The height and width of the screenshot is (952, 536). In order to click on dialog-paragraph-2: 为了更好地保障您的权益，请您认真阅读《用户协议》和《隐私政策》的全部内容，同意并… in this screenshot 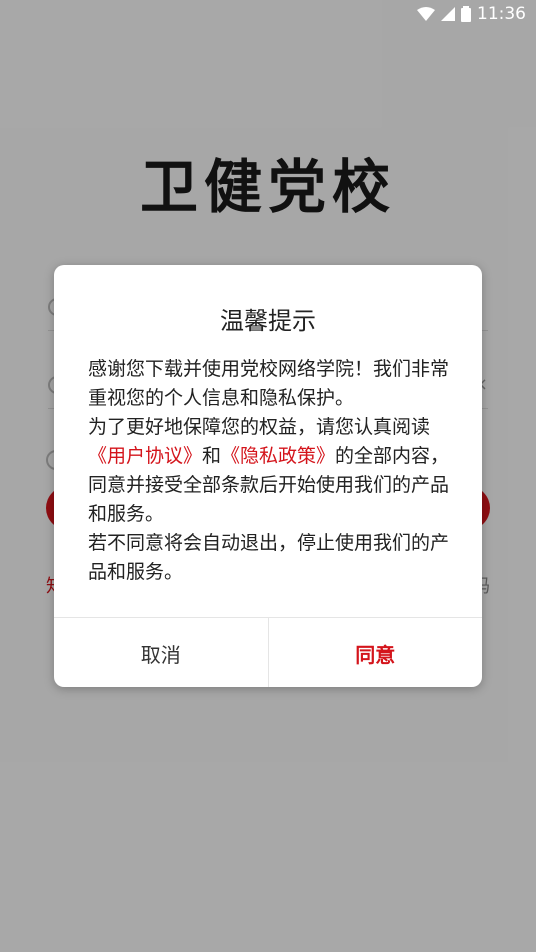, I will do `click(270, 471)`.